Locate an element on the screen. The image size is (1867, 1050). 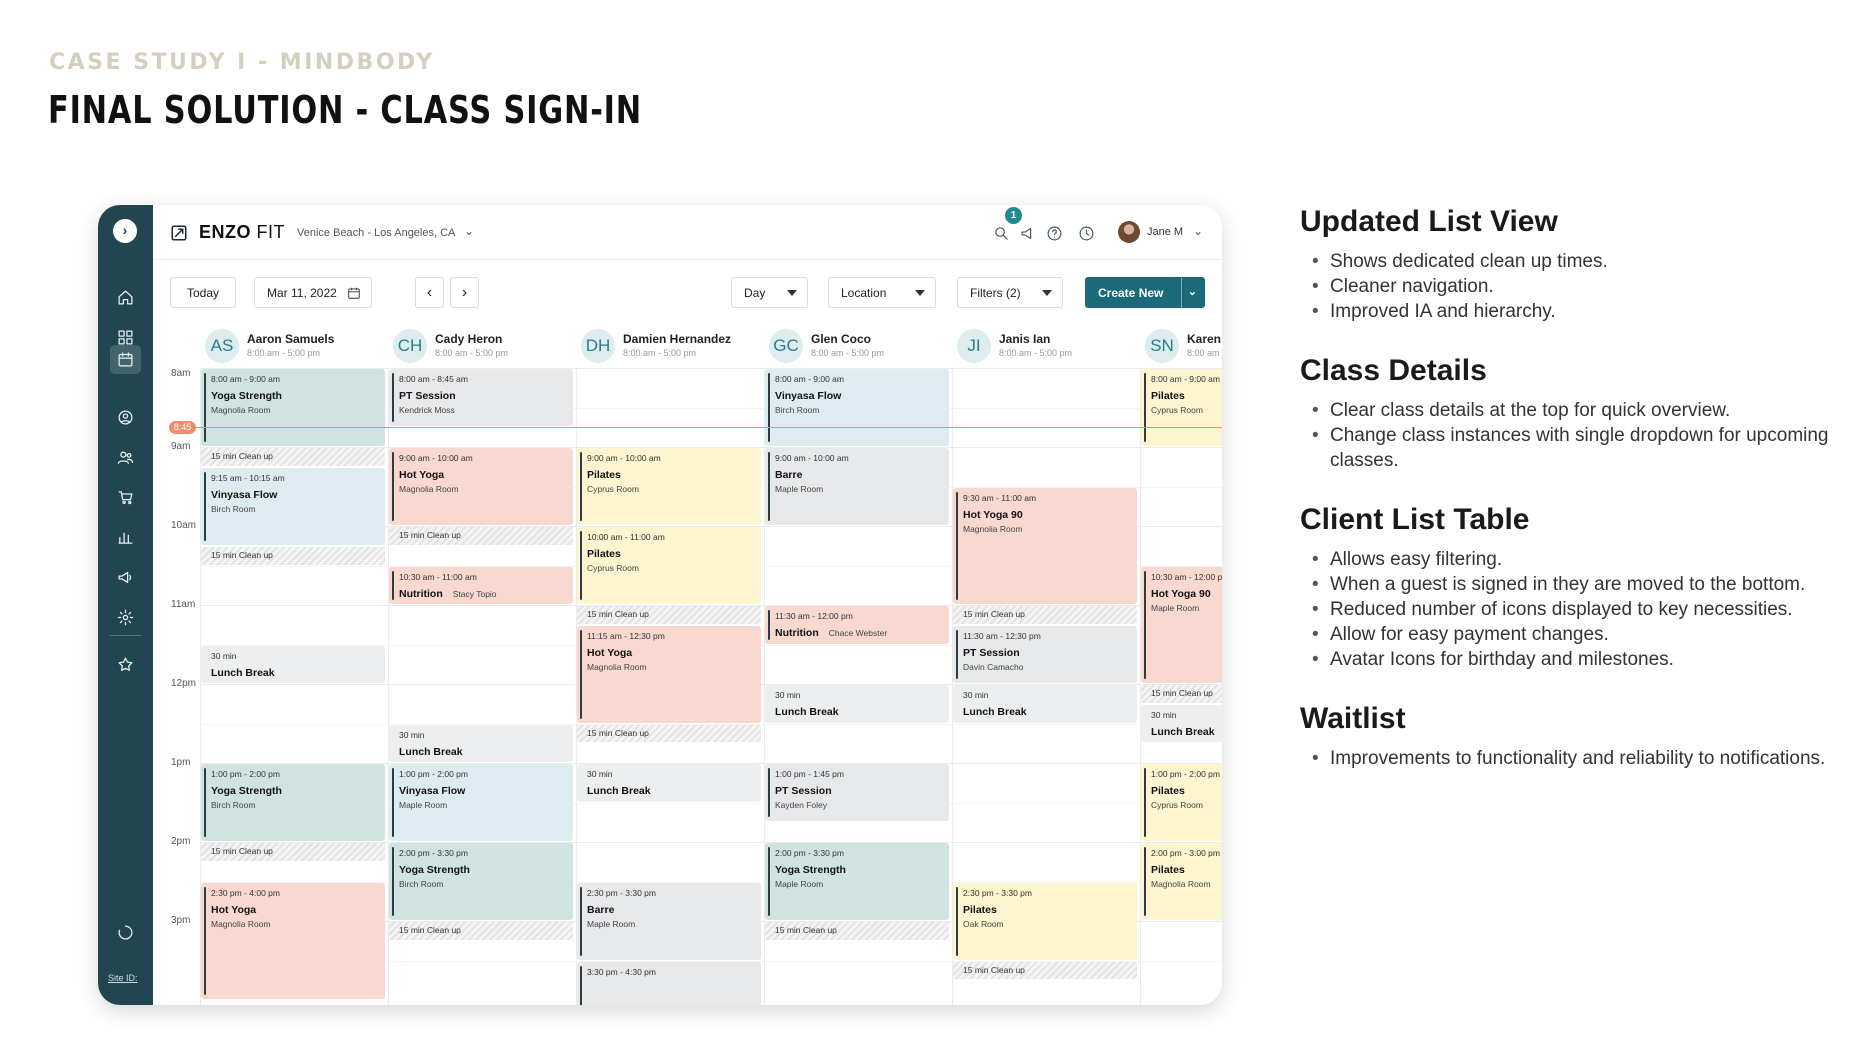
event-title: Hot Yoga 90 is located at coordinates (1047, 515).